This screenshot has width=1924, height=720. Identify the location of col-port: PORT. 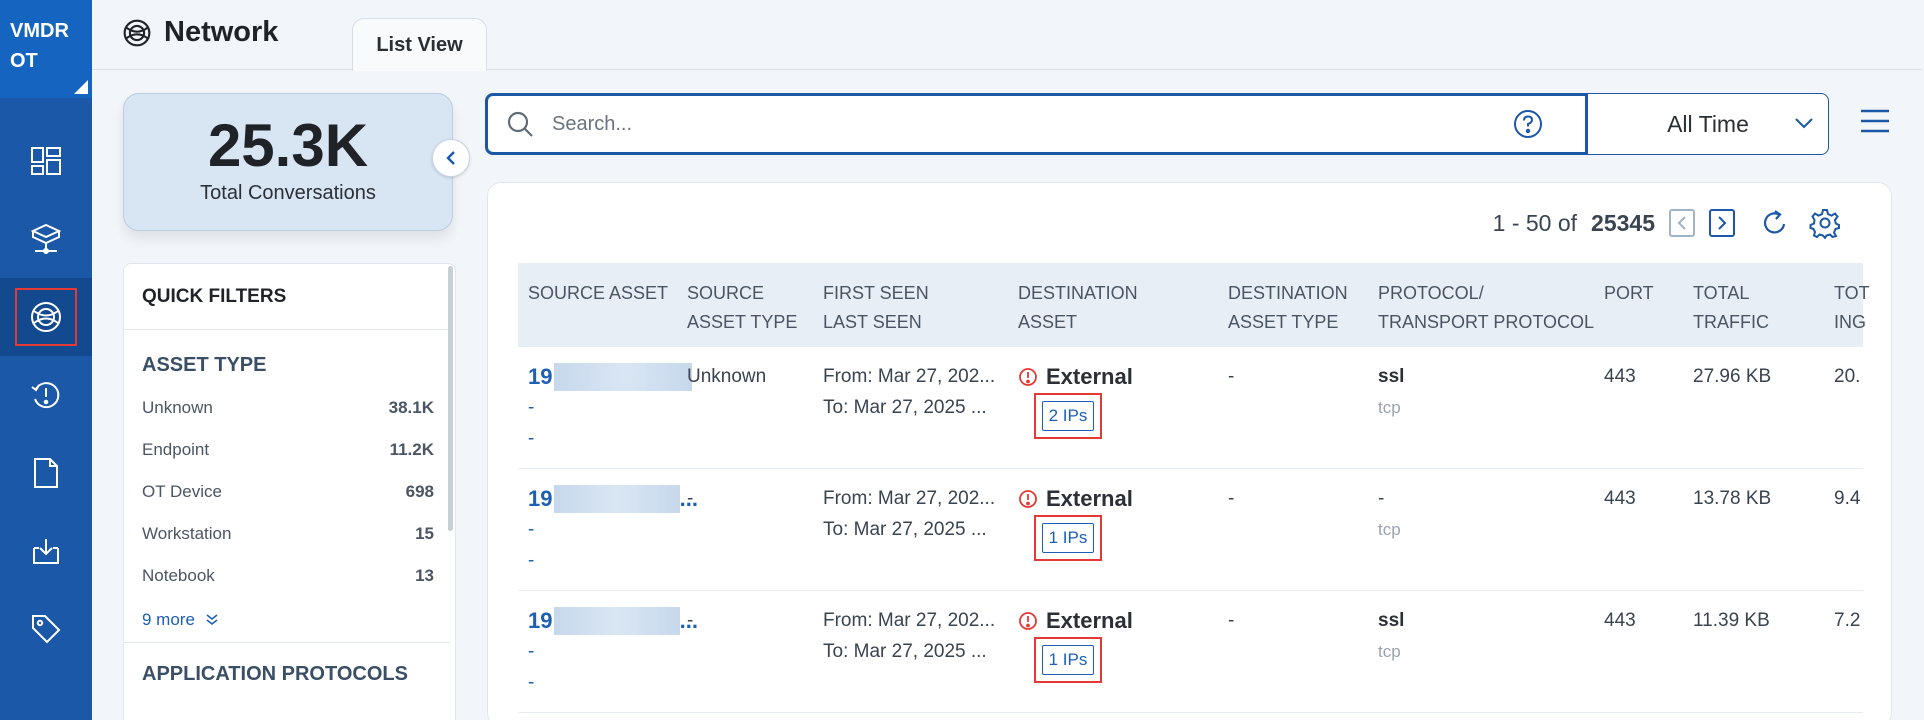
(1629, 293).